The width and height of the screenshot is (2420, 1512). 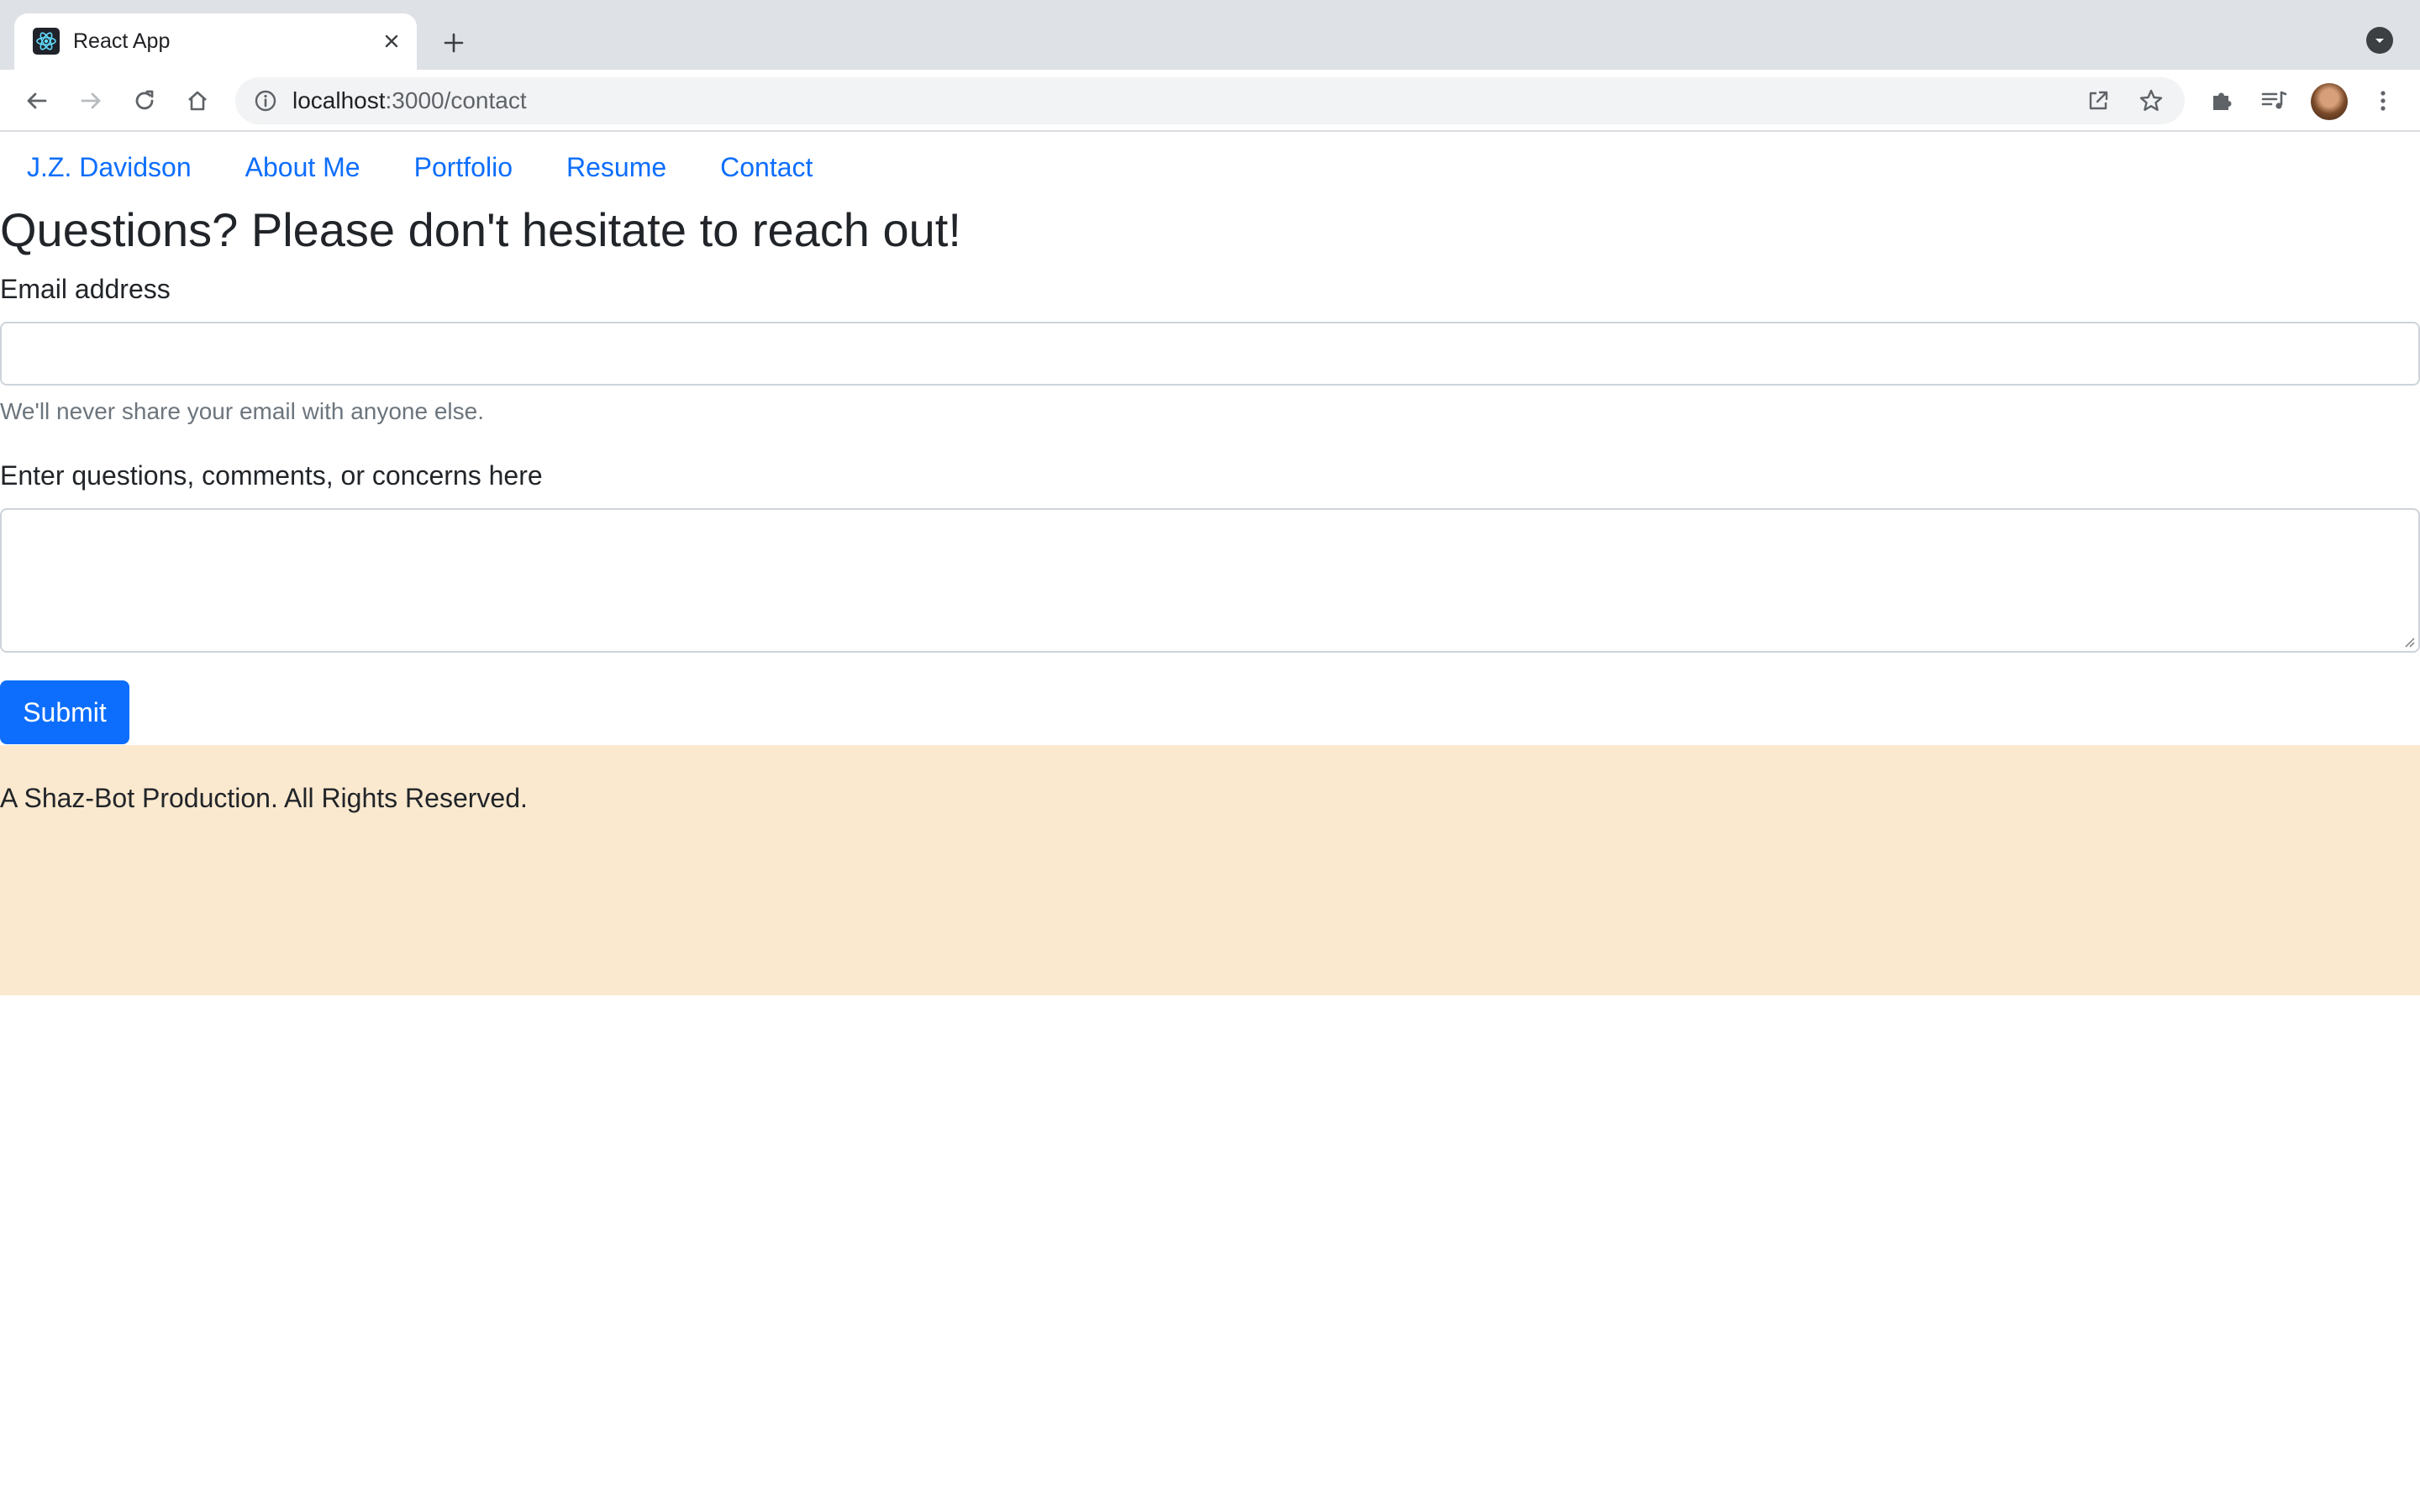 I want to click on browser-toolbar: localhost:3000/contact, so click(x=1210, y=101).